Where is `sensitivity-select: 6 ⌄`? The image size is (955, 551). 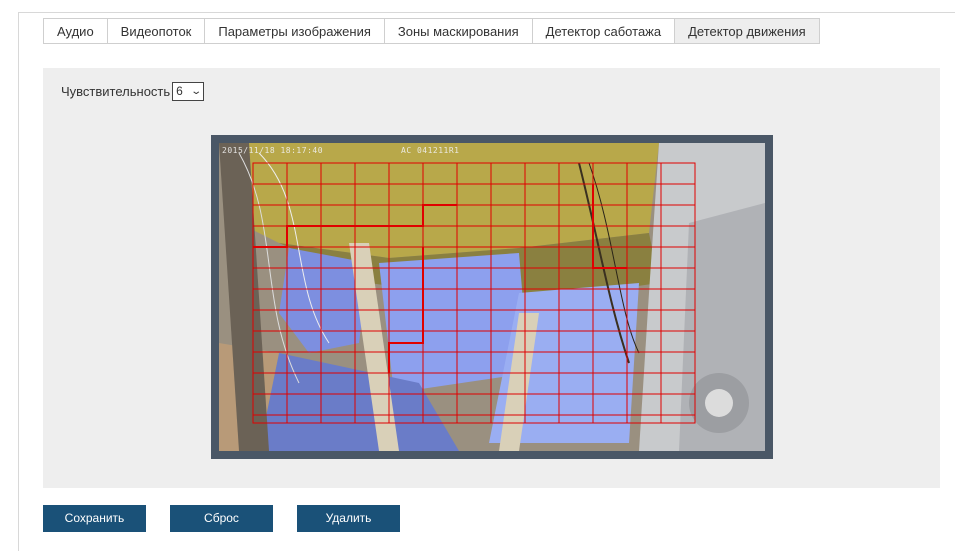 sensitivity-select: 6 ⌄ is located at coordinates (188, 91).